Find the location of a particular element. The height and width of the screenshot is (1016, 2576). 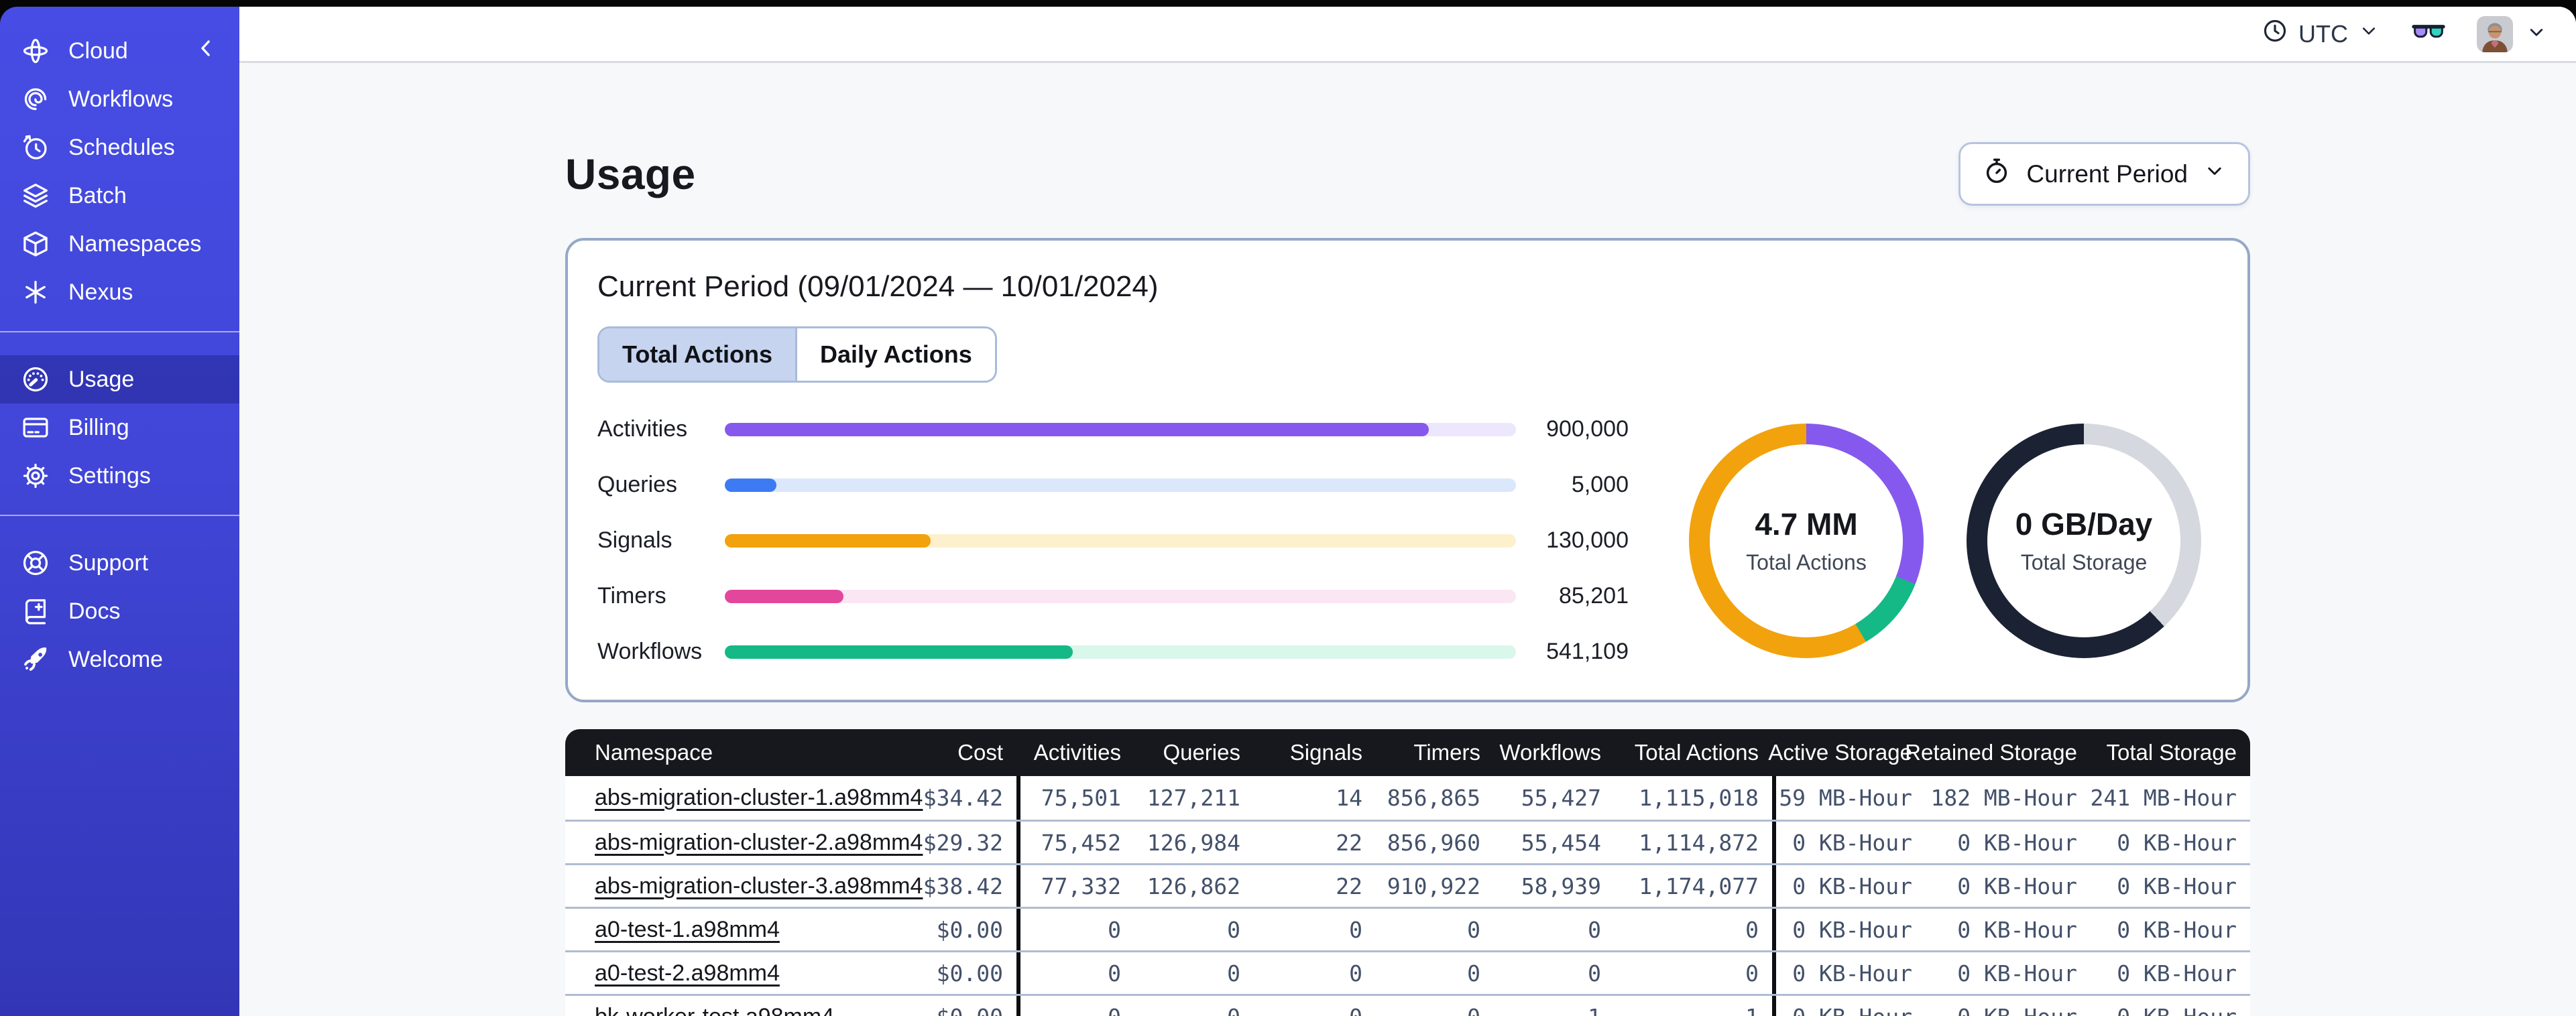

sidebar-item-billing: Billing is located at coordinates (119, 427).